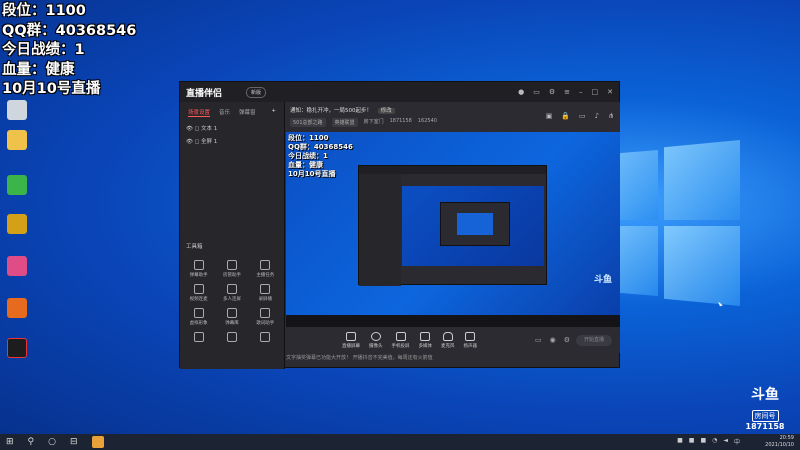 The height and width of the screenshot is (450, 800). Describe the element at coordinates (567, 92) in the screenshot. I see `menu-icon: ≡` at that location.